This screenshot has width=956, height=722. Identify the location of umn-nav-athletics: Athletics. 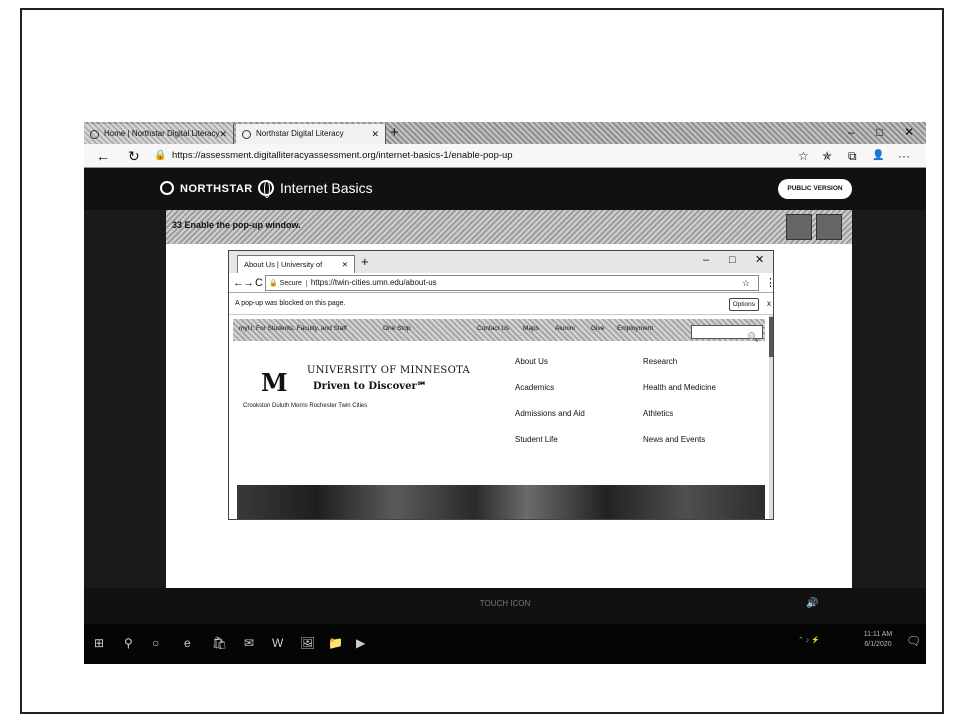
(658, 413).